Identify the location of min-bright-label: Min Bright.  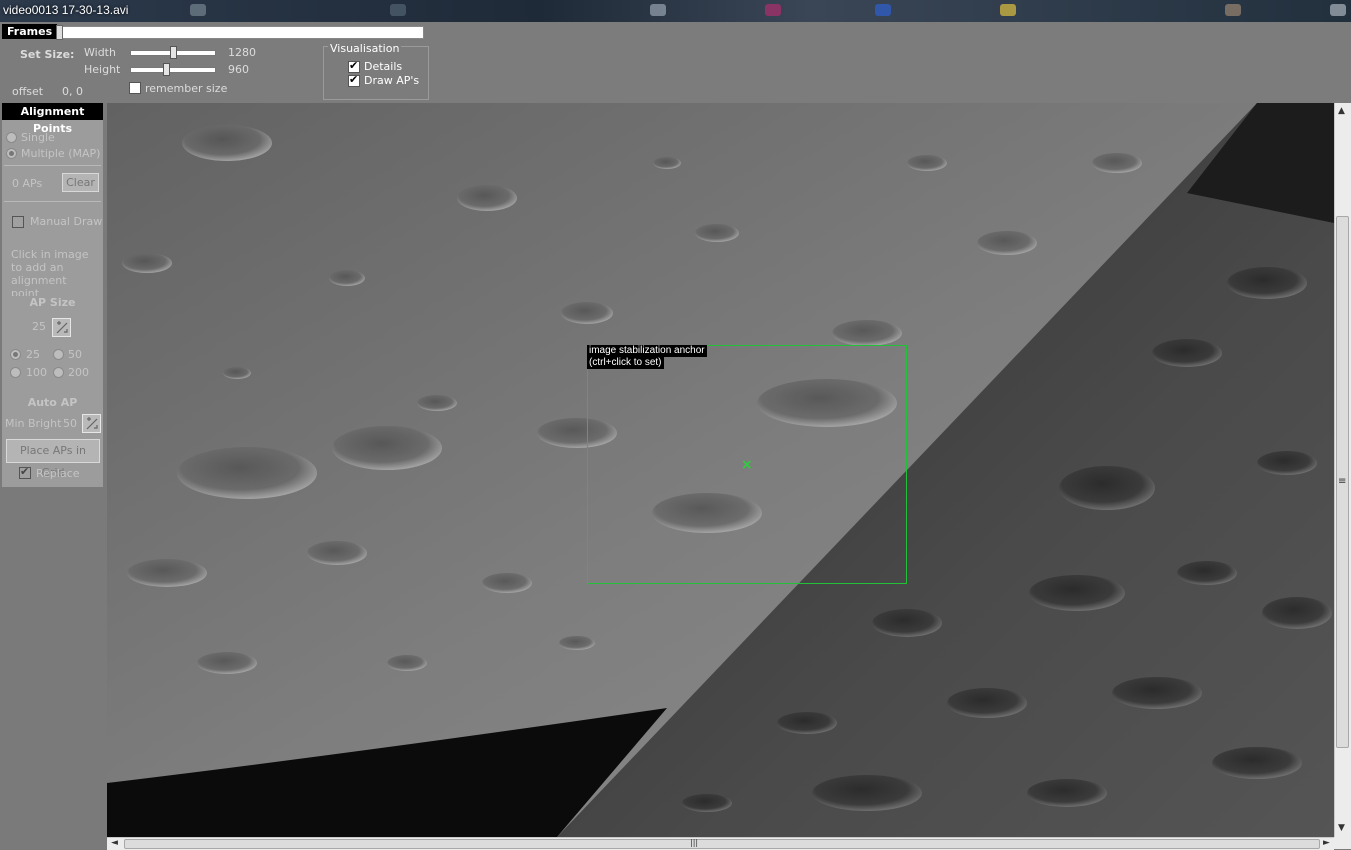
(33, 423).